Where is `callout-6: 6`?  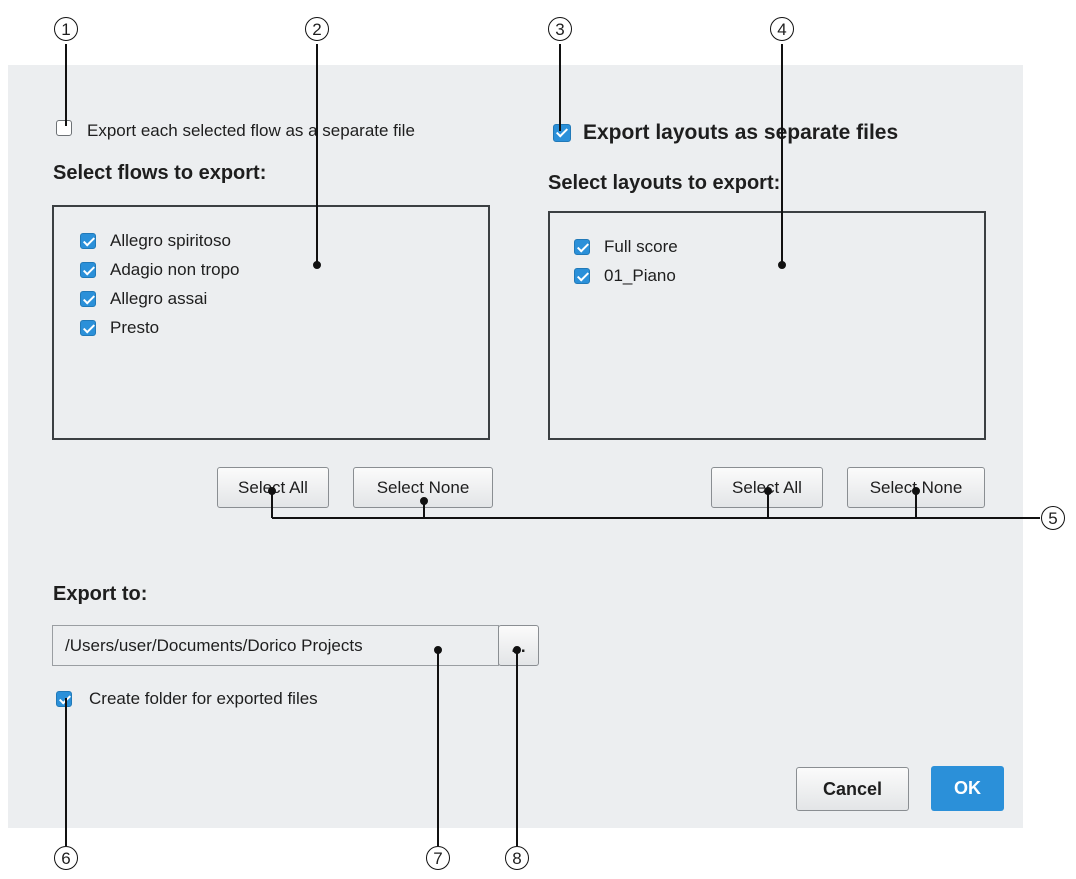
callout-6: 6 is located at coordinates (66, 858).